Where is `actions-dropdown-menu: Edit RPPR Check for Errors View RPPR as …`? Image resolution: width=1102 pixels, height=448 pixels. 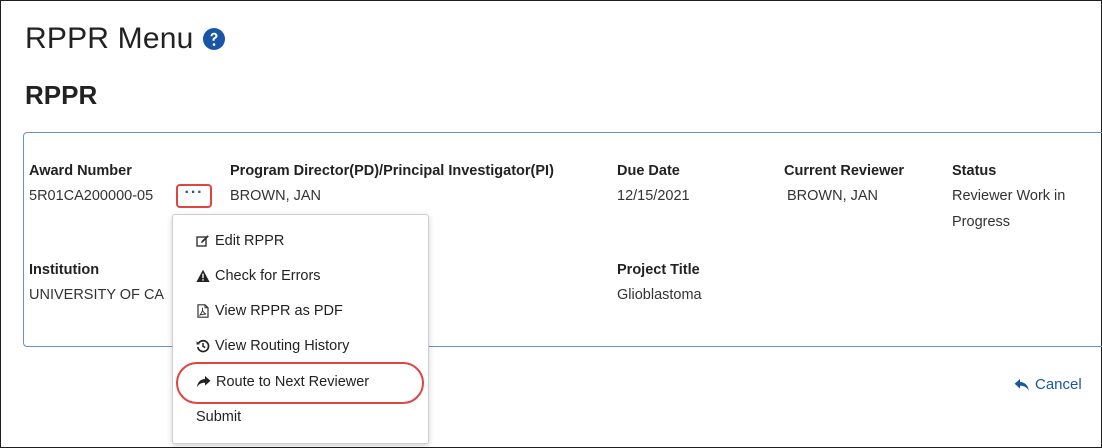
actions-dropdown-menu: Edit RPPR Check for Errors View RPPR as … is located at coordinates (300, 329).